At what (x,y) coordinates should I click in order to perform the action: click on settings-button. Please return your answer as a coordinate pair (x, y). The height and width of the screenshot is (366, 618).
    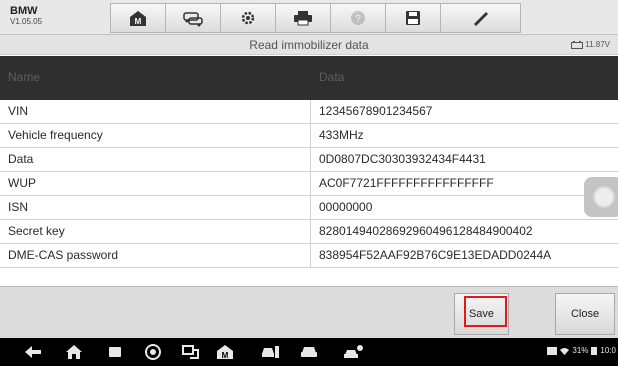
    Looking at the image, I should click on (248, 18).